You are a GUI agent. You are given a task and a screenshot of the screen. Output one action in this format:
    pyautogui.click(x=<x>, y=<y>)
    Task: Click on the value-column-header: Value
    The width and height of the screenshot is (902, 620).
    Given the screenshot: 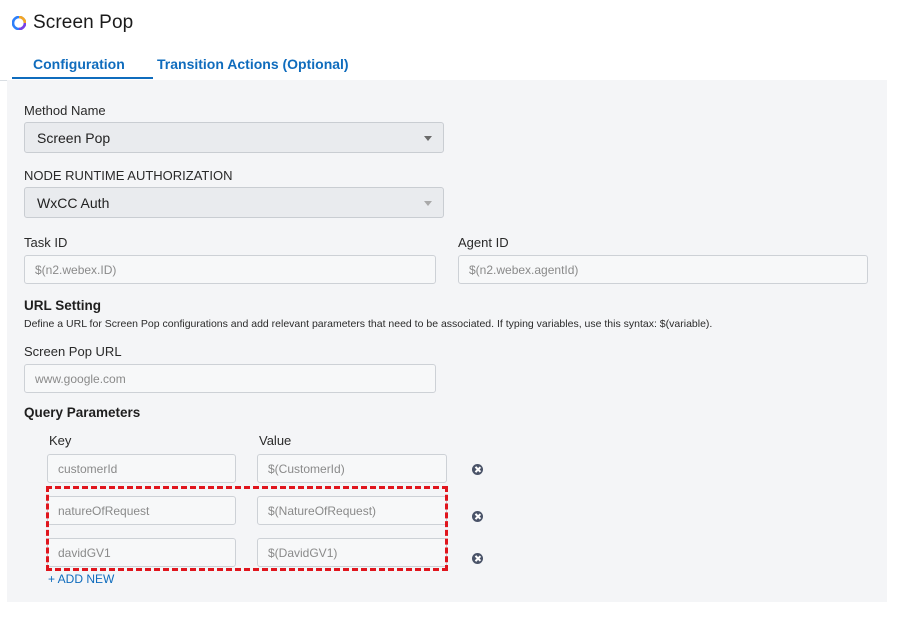 What is the action you would take?
    pyautogui.click(x=275, y=440)
    